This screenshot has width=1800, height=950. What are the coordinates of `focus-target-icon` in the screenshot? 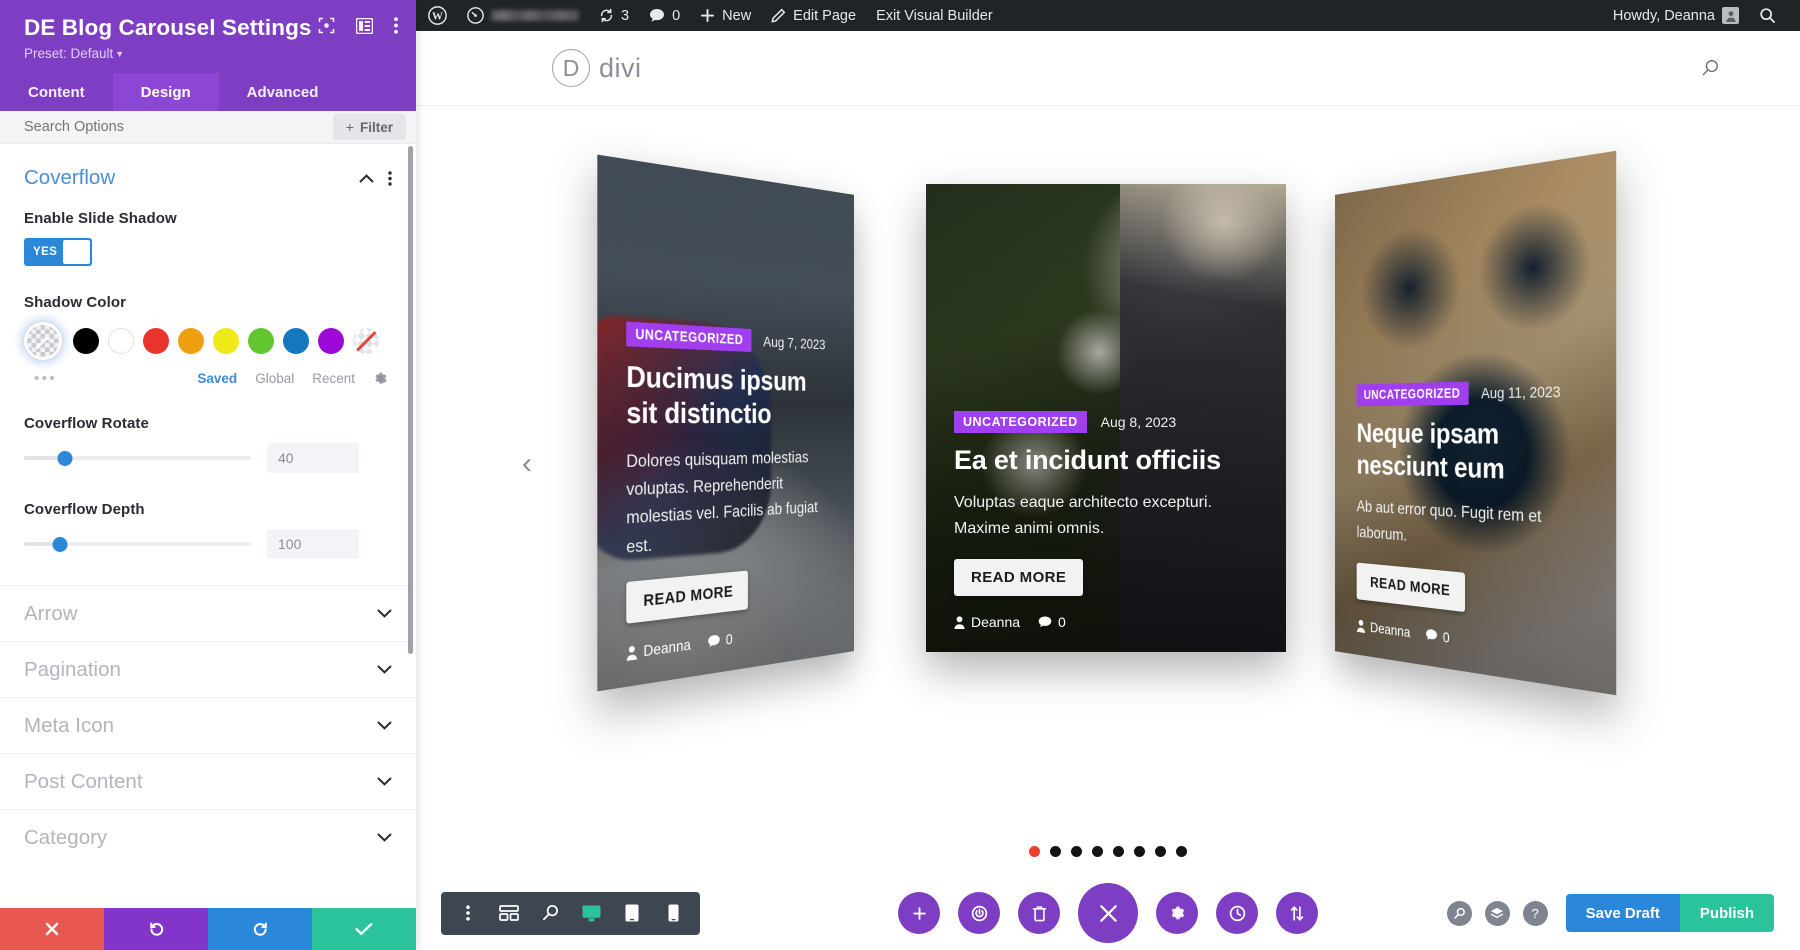 It's located at (326, 25).